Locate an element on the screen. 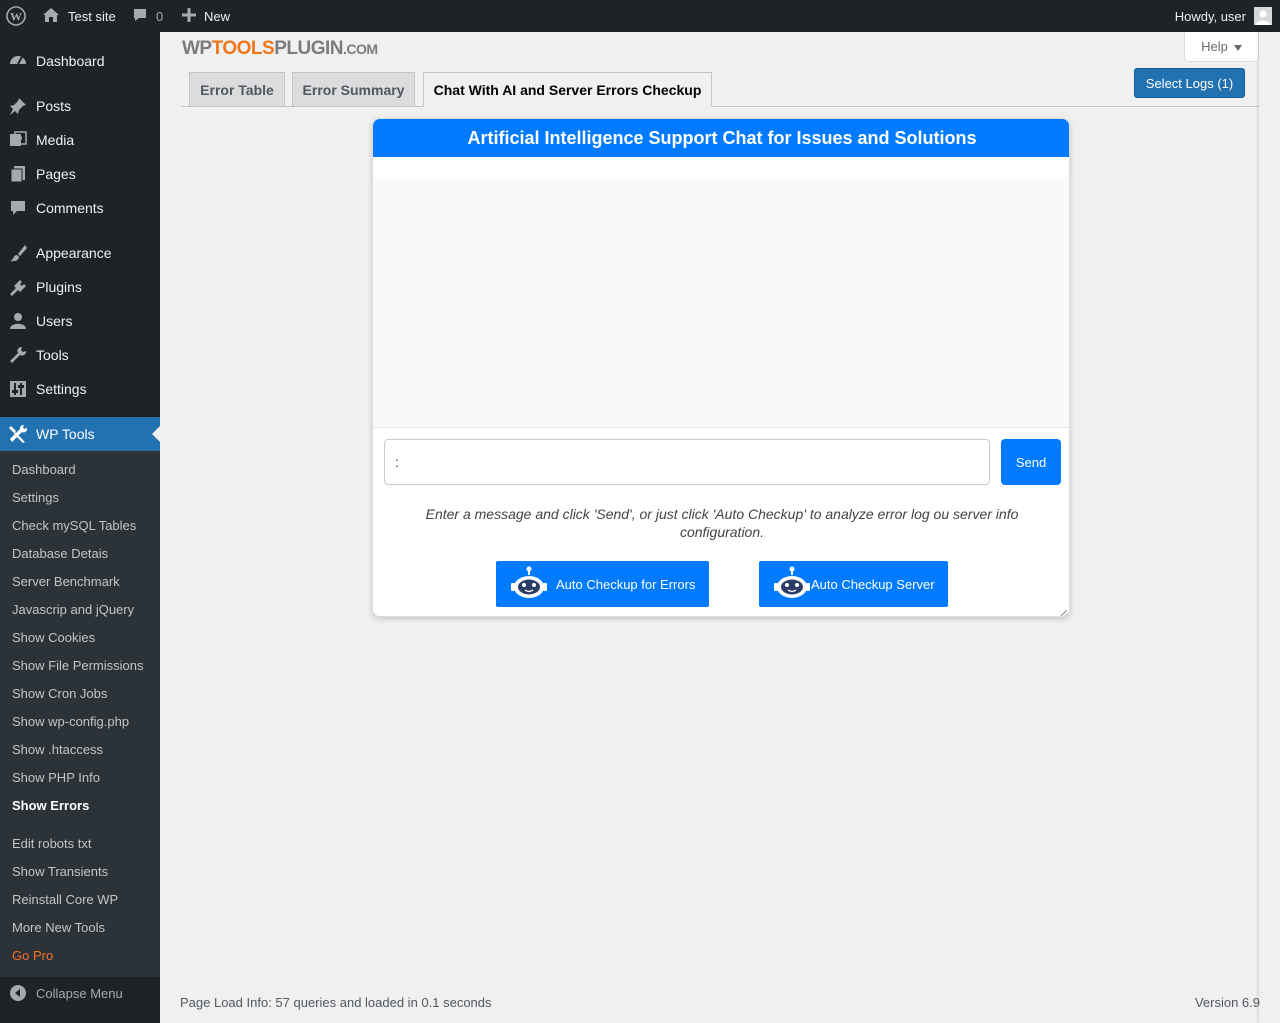 Image resolution: width=1280 pixels, height=1023 pixels. pin-icon is located at coordinates (18, 106).